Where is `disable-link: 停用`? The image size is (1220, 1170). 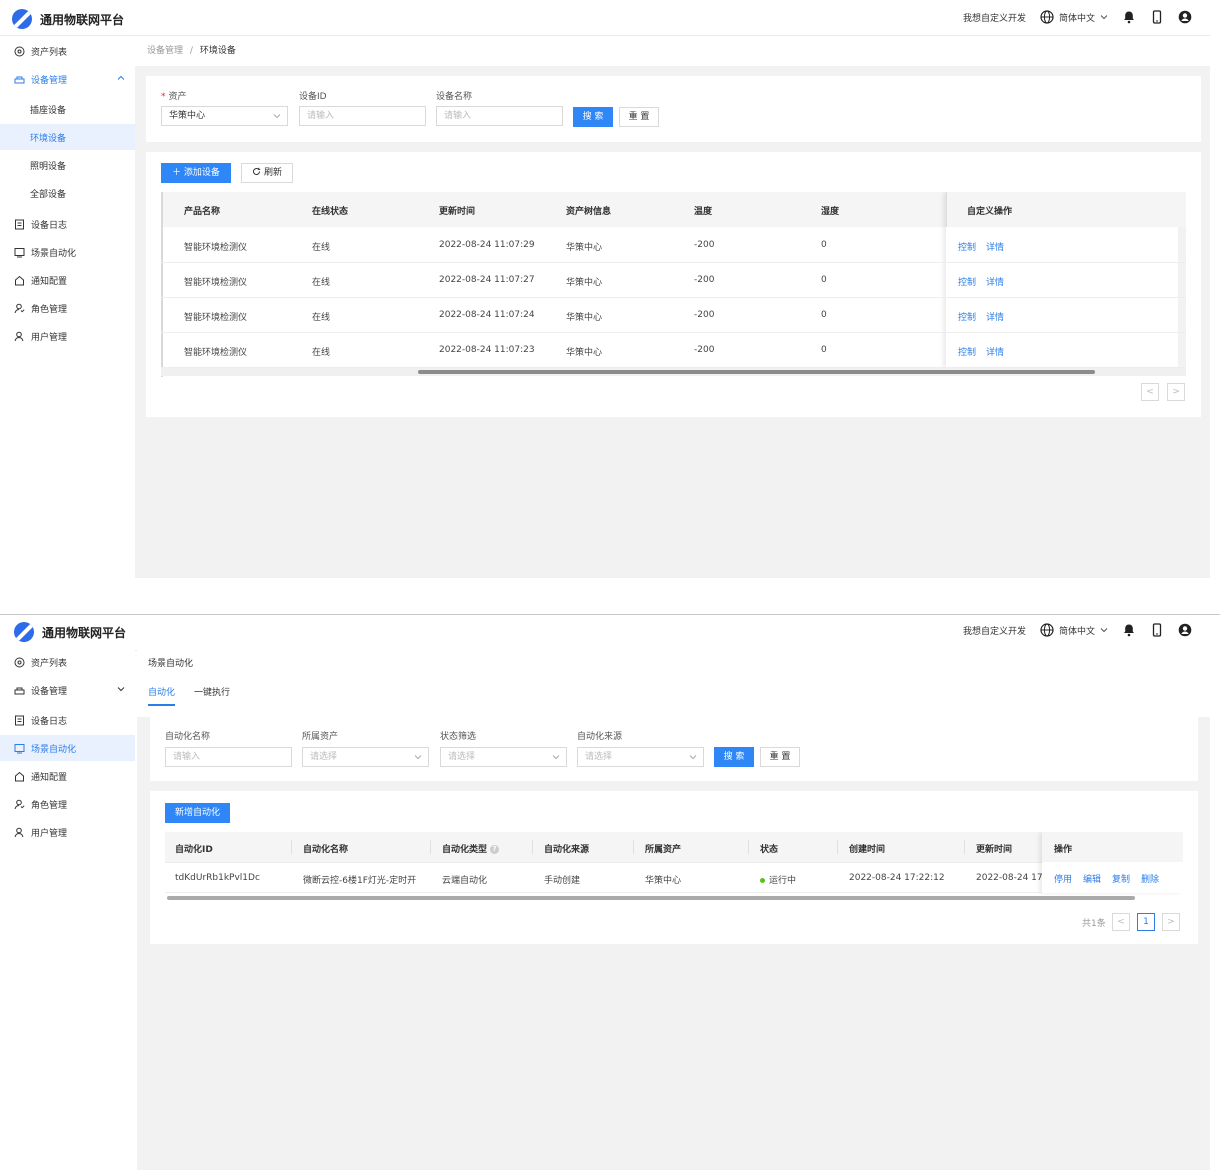 disable-link: 停用 is located at coordinates (1063, 878).